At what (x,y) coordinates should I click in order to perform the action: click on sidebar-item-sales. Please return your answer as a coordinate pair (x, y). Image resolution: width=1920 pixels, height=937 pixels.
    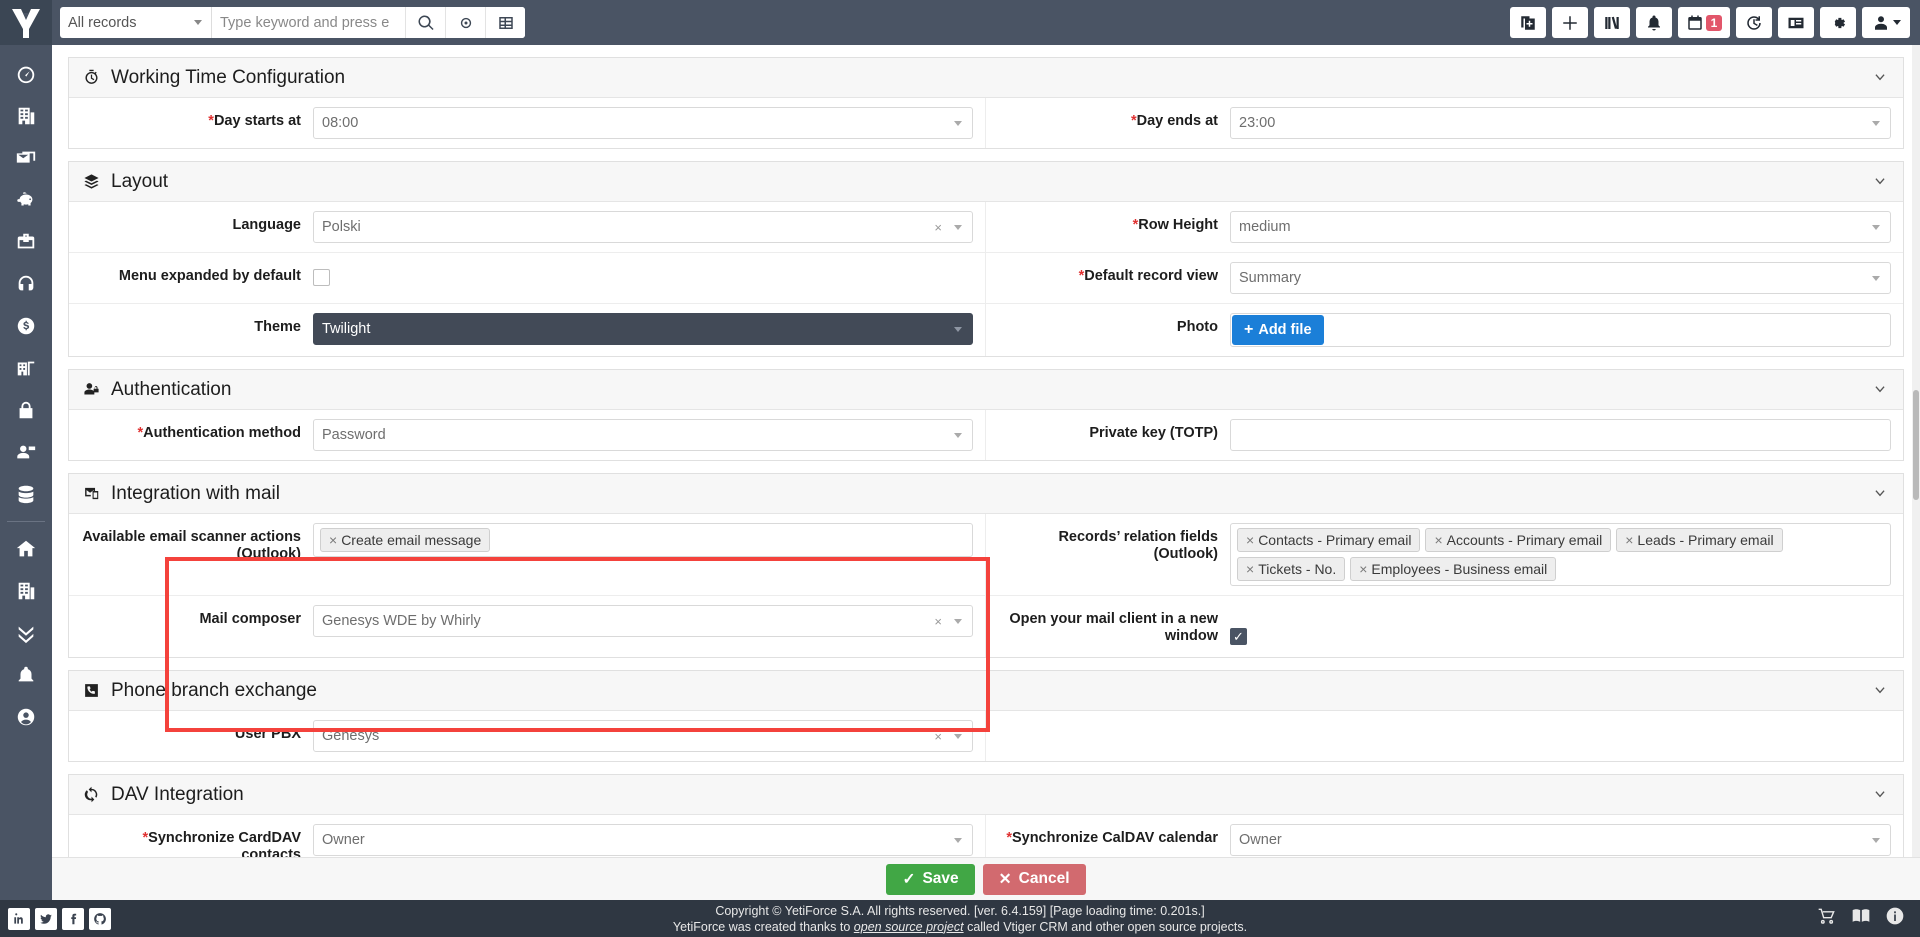
    Looking at the image, I should click on (26, 326).